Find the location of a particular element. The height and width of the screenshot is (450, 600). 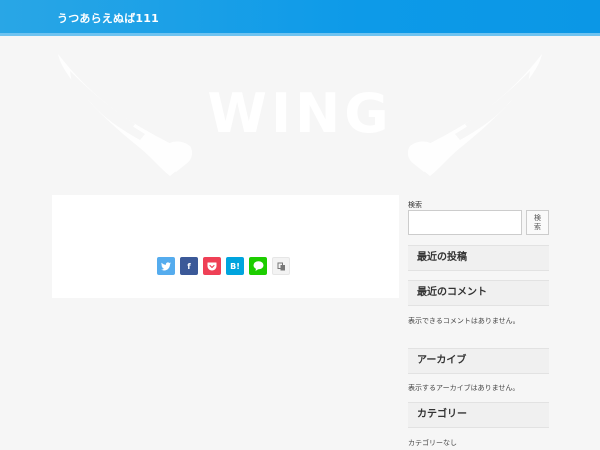

facebook-icon: f is located at coordinates (189, 266).